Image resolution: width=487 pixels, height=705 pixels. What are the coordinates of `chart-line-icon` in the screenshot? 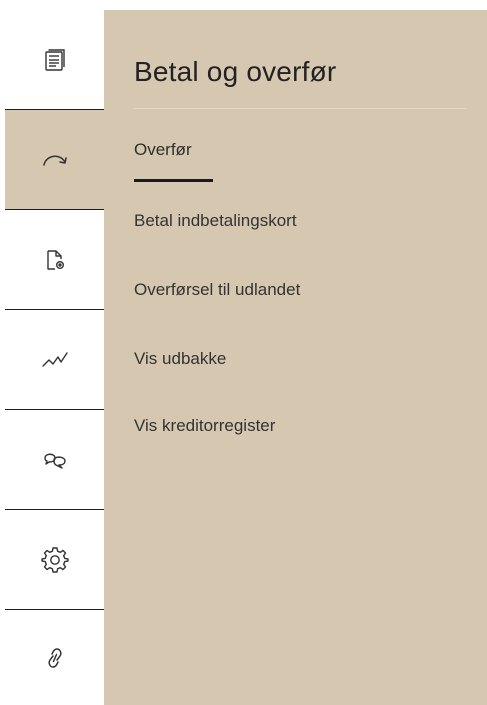 It's located at (55, 360).